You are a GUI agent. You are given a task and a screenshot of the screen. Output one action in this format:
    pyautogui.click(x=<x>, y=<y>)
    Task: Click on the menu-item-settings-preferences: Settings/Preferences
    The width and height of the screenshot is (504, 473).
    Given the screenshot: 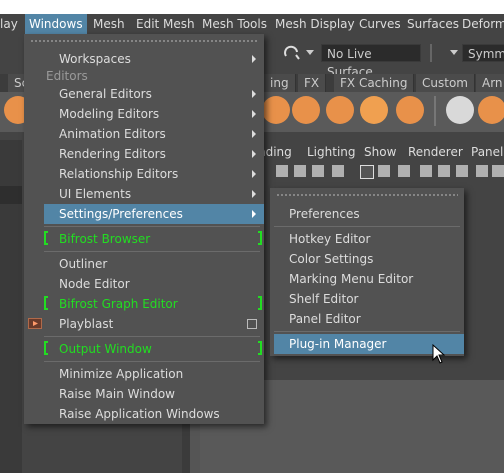 What is the action you would take?
    pyautogui.click(x=154, y=214)
    